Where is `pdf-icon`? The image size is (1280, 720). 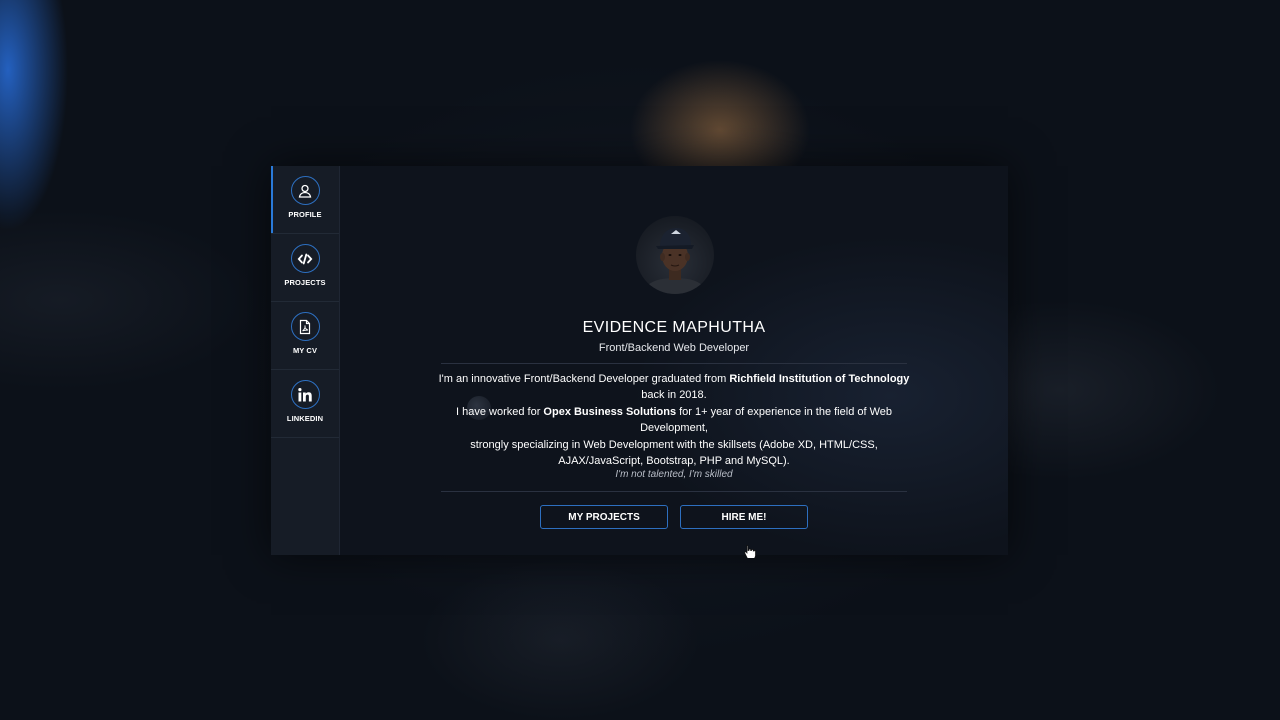 pdf-icon is located at coordinates (305, 326).